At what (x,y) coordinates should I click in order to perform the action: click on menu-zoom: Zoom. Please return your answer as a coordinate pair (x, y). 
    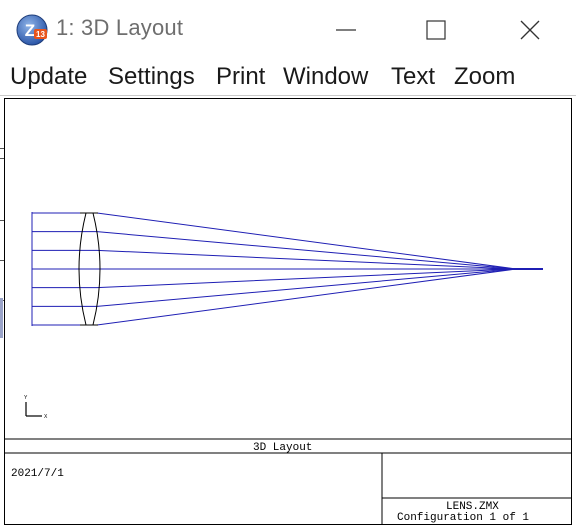
    Looking at the image, I should click on (484, 77).